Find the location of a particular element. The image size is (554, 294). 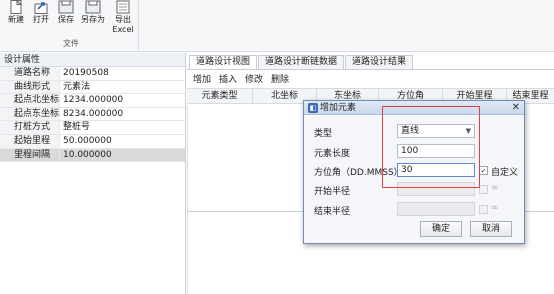

property-value: 10.000000 is located at coordinates (122, 155).